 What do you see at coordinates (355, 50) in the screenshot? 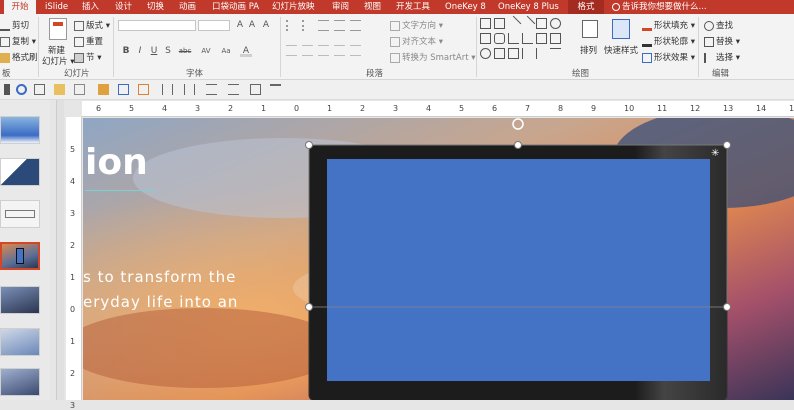
I see `columns-icon` at bounding box center [355, 50].